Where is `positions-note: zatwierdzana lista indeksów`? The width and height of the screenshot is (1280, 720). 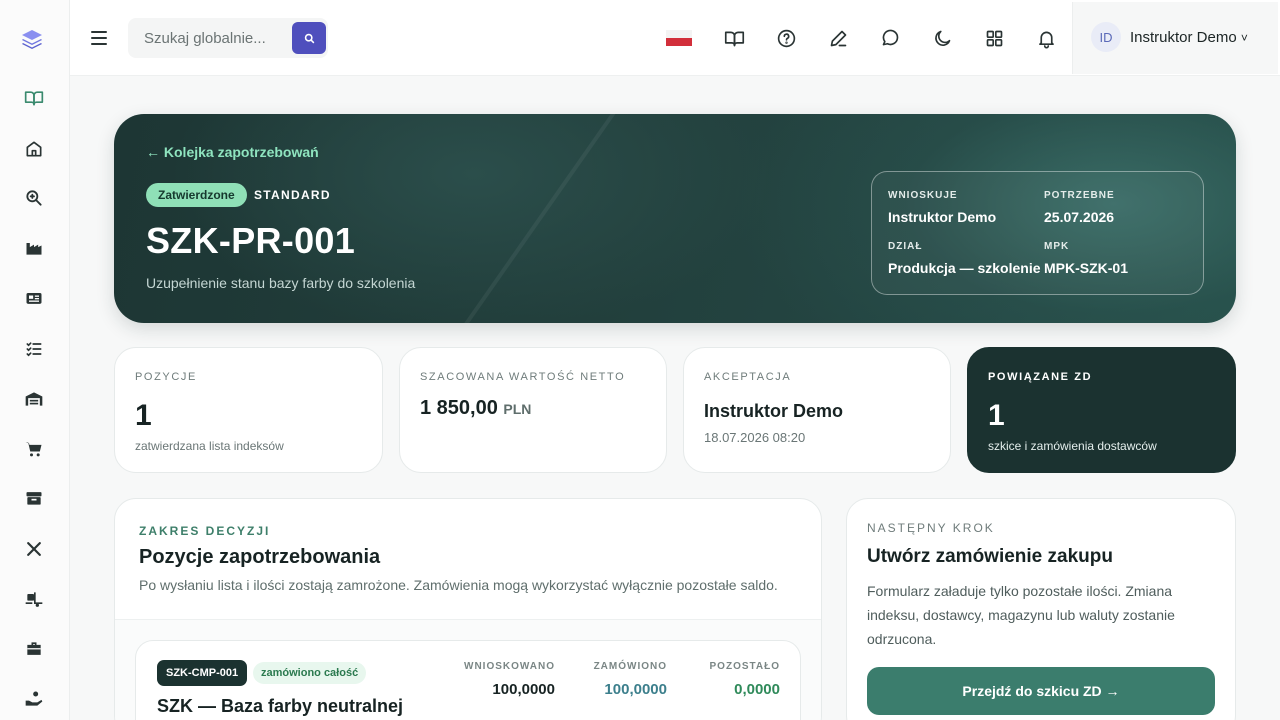 positions-note: zatwierdzana lista indeksów is located at coordinates (209, 446).